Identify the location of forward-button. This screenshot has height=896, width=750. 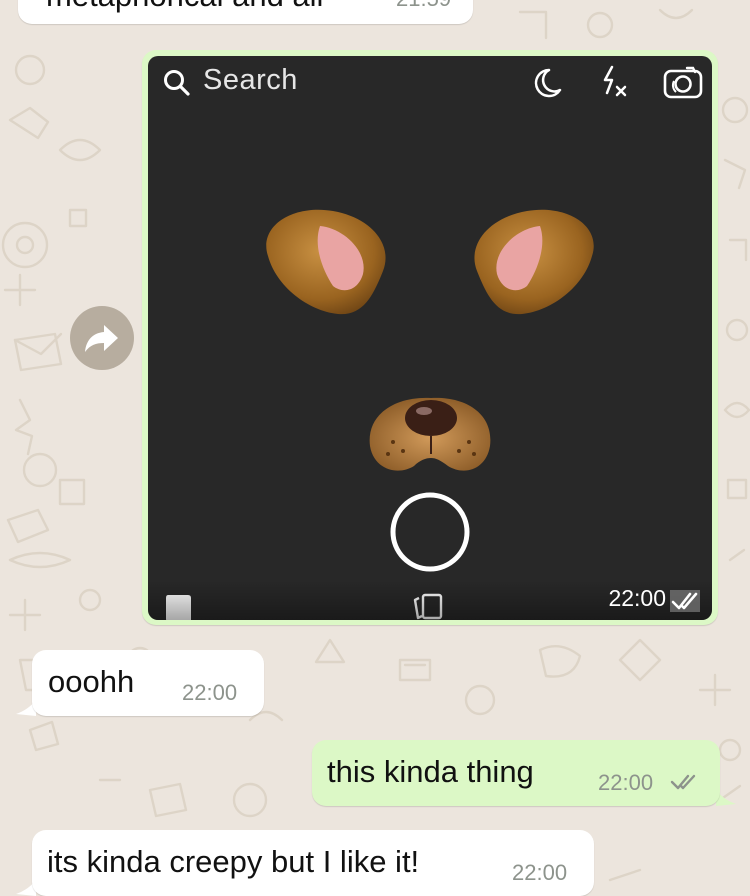
(102, 338).